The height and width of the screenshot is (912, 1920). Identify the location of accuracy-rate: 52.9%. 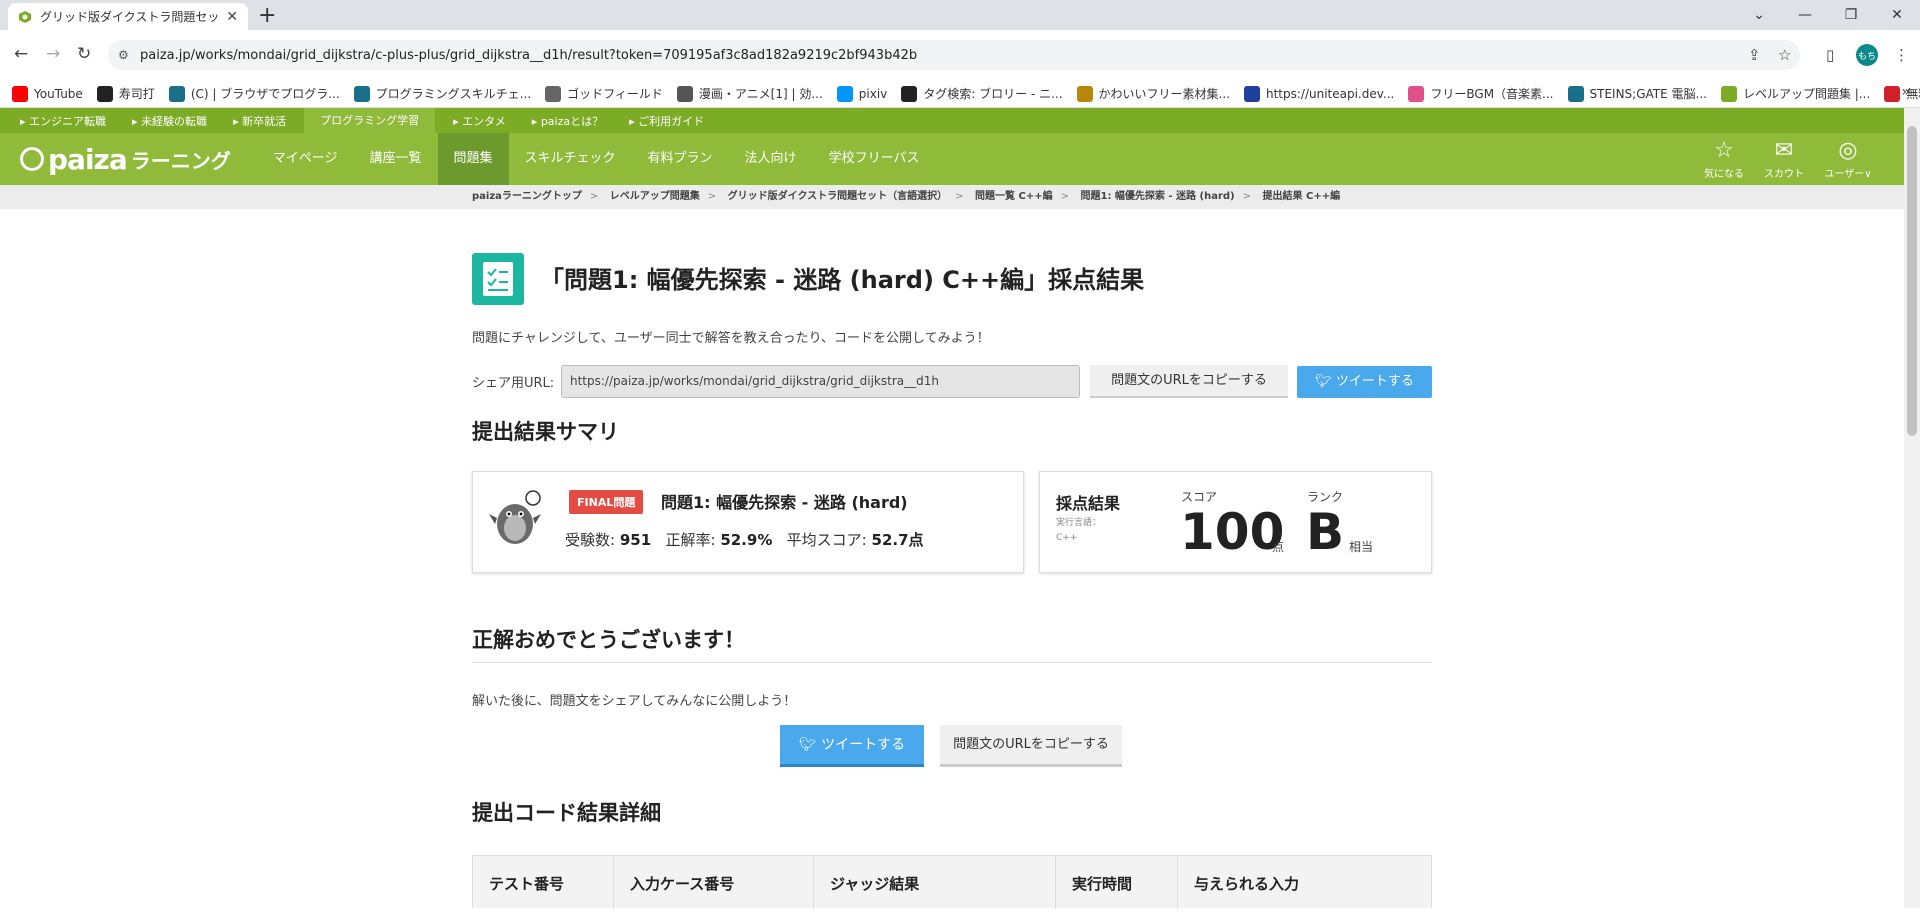
(746, 540).